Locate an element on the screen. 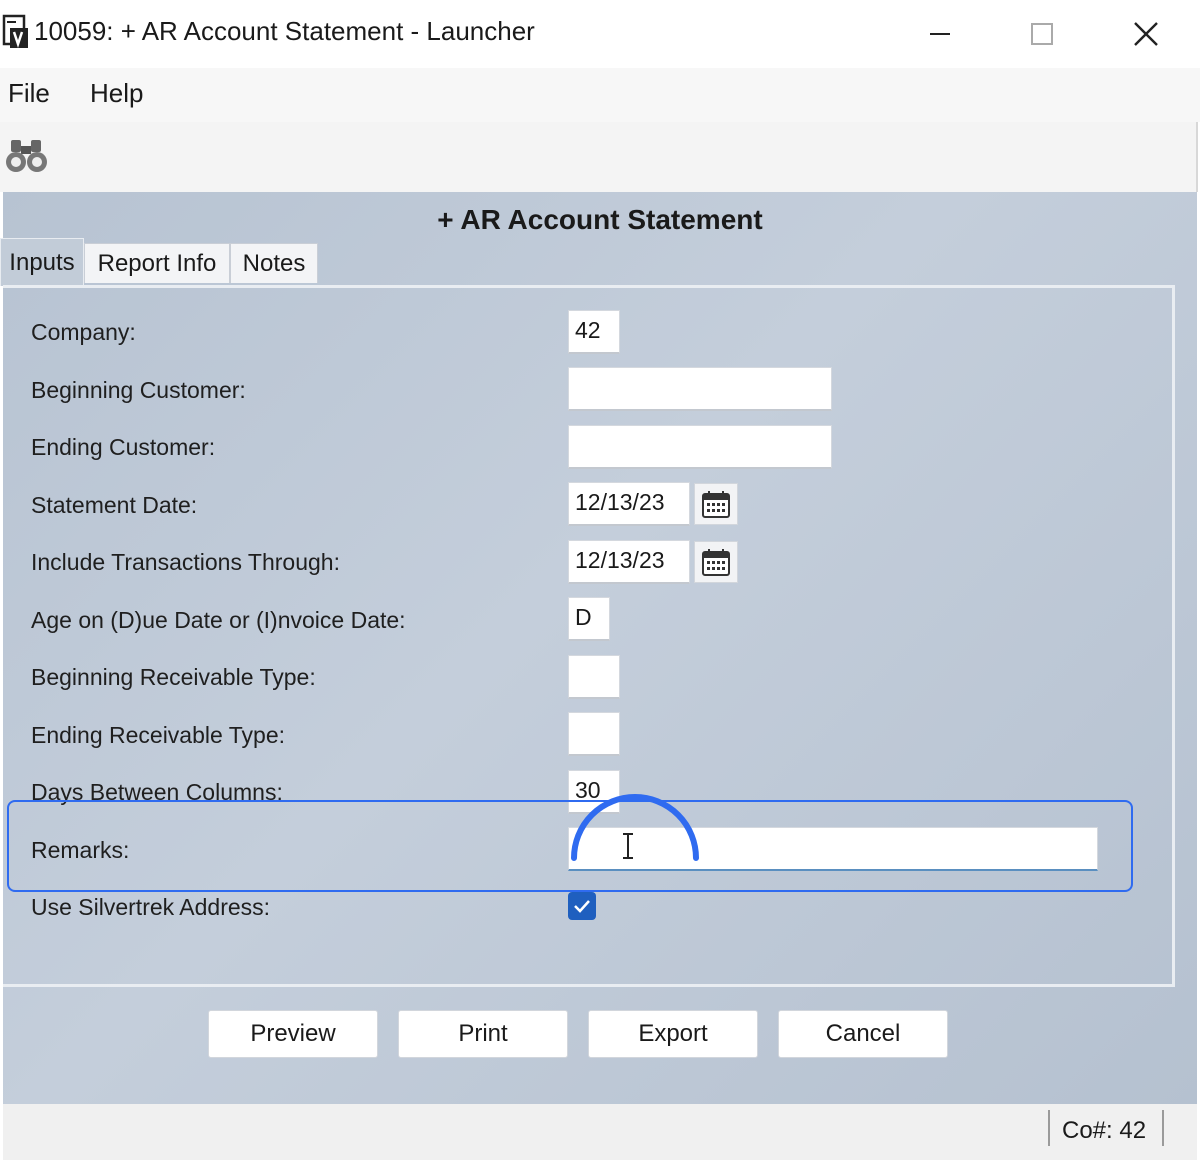 Image resolution: width=1200 pixels, height=1163 pixels. close-icon is located at coordinates (1146, 34).